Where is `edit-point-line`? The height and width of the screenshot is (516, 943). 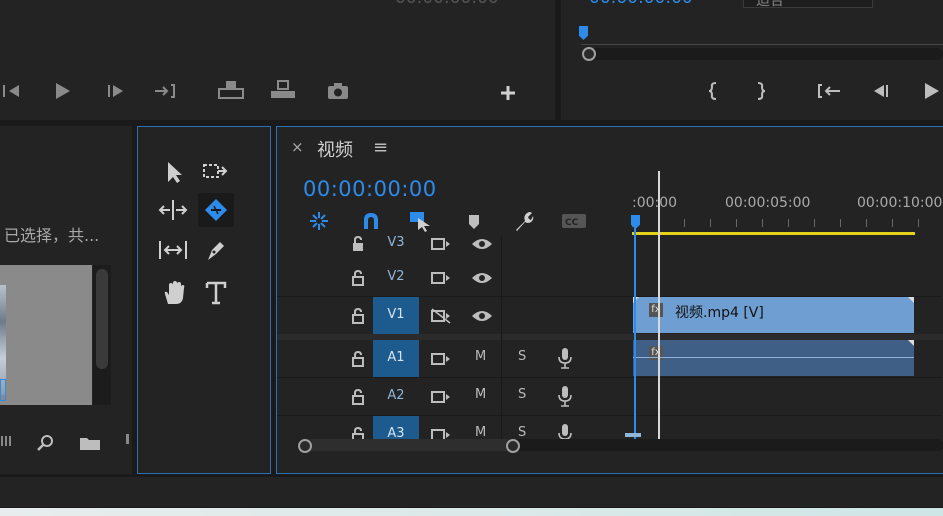
edit-point-line is located at coordinates (659, 305).